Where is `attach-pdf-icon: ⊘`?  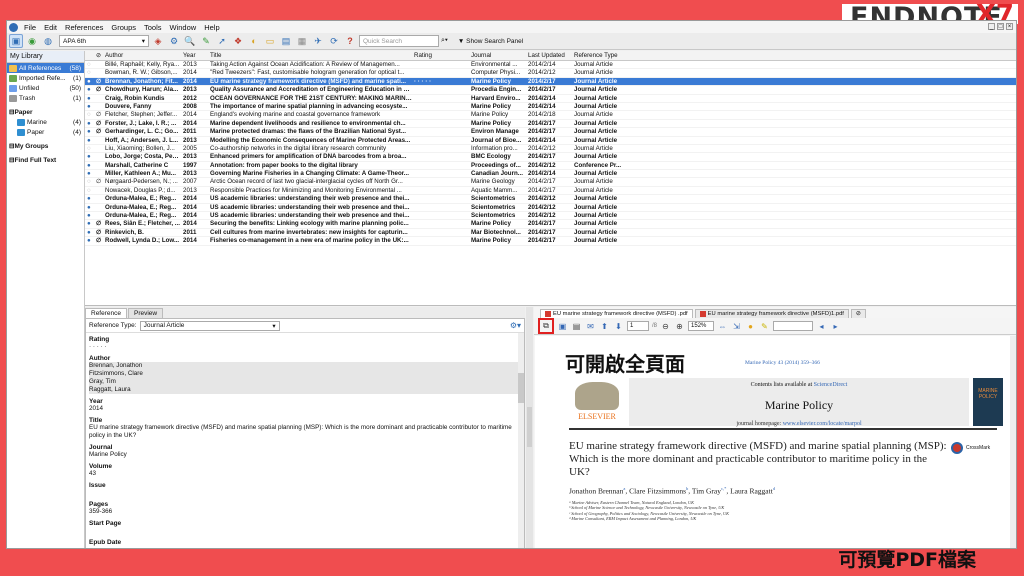 attach-pdf-icon: ⊘ is located at coordinates (858, 313).